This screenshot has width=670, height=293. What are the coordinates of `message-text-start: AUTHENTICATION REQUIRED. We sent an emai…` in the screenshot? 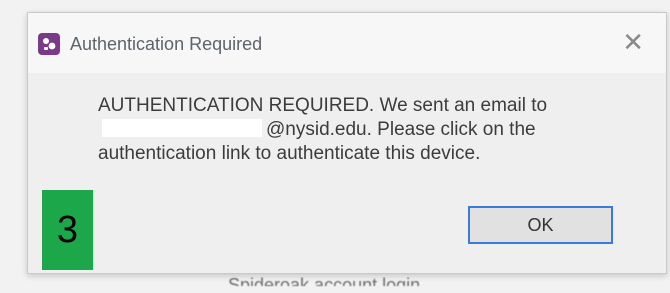 It's located at (323, 105).